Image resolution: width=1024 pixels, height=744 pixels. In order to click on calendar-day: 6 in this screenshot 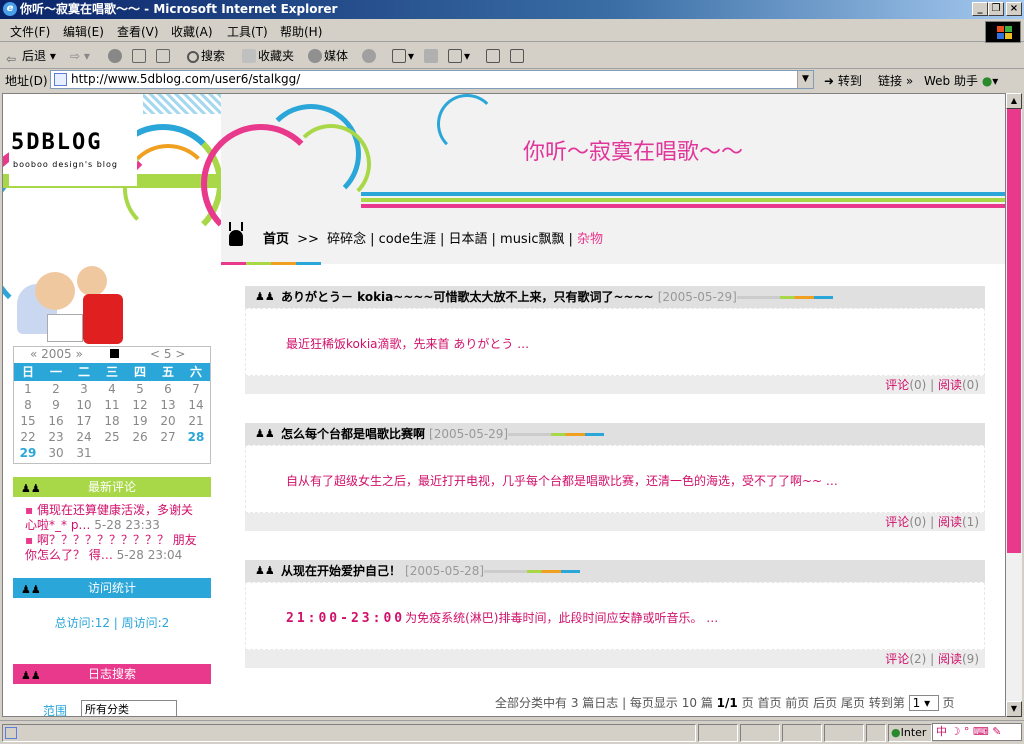, I will do `click(168, 389)`.